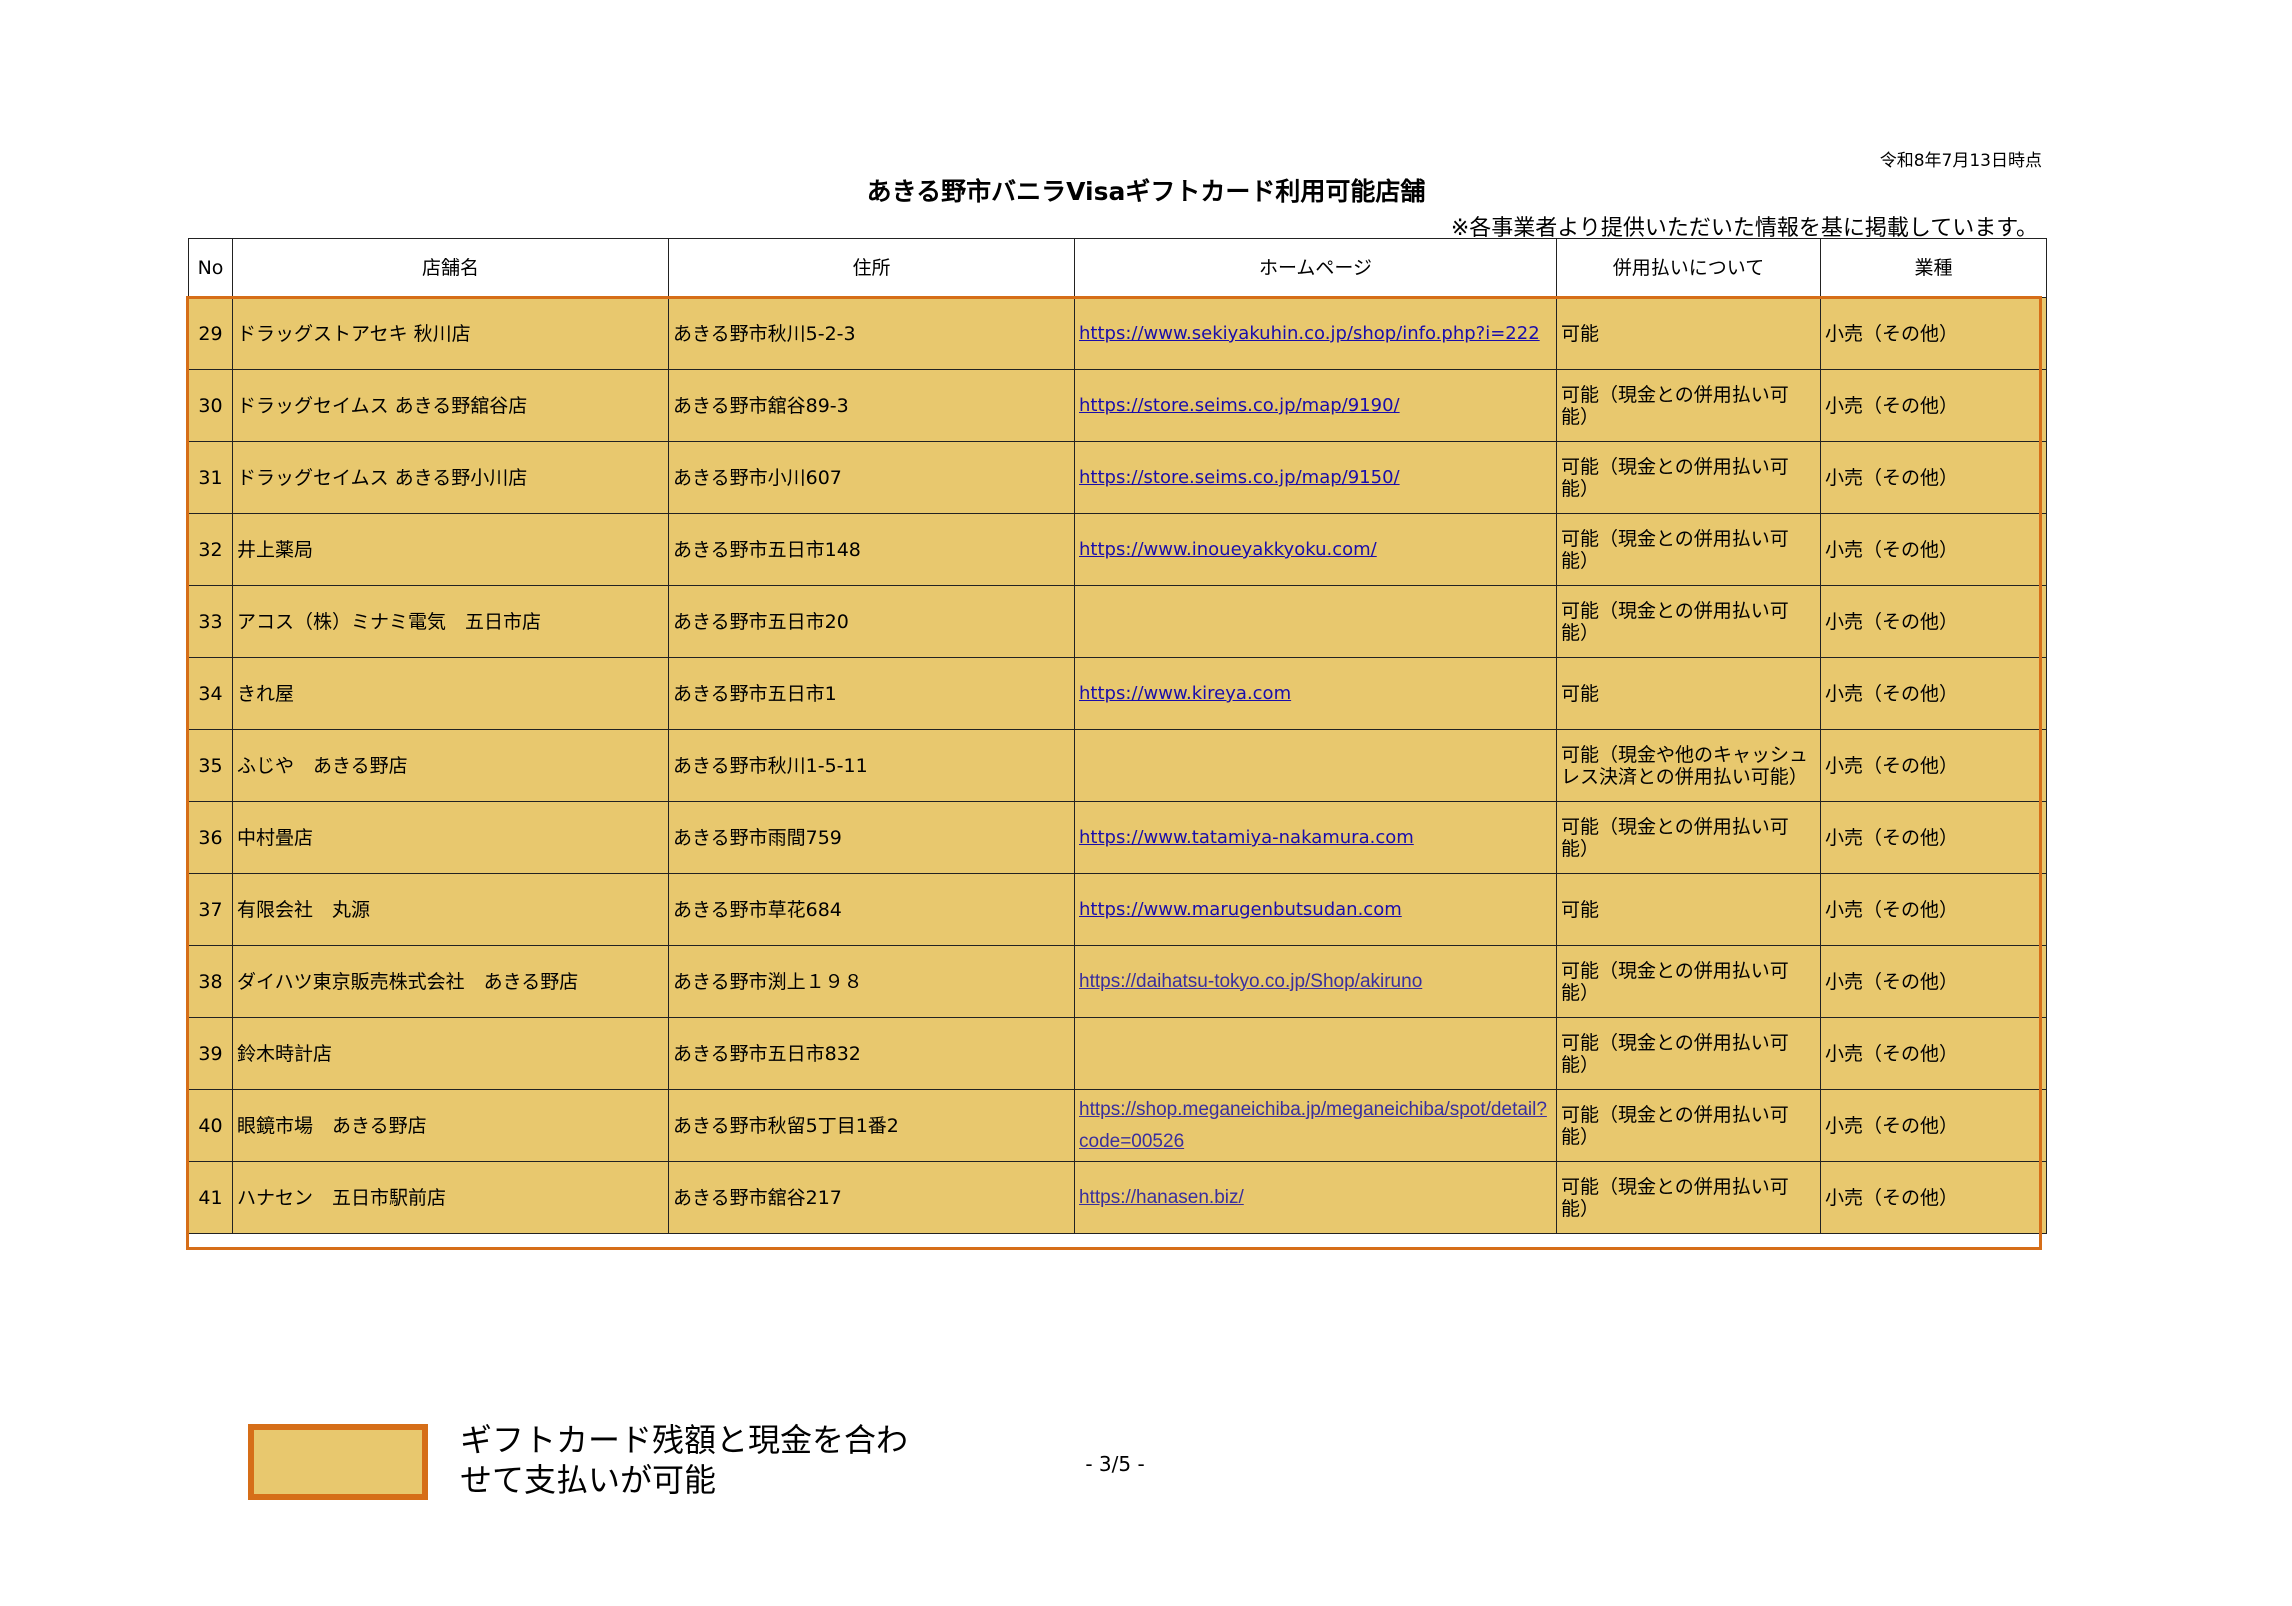 The width and height of the screenshot is (2292, 1606). I want to click on column-header-no: No, so click(210, 268).